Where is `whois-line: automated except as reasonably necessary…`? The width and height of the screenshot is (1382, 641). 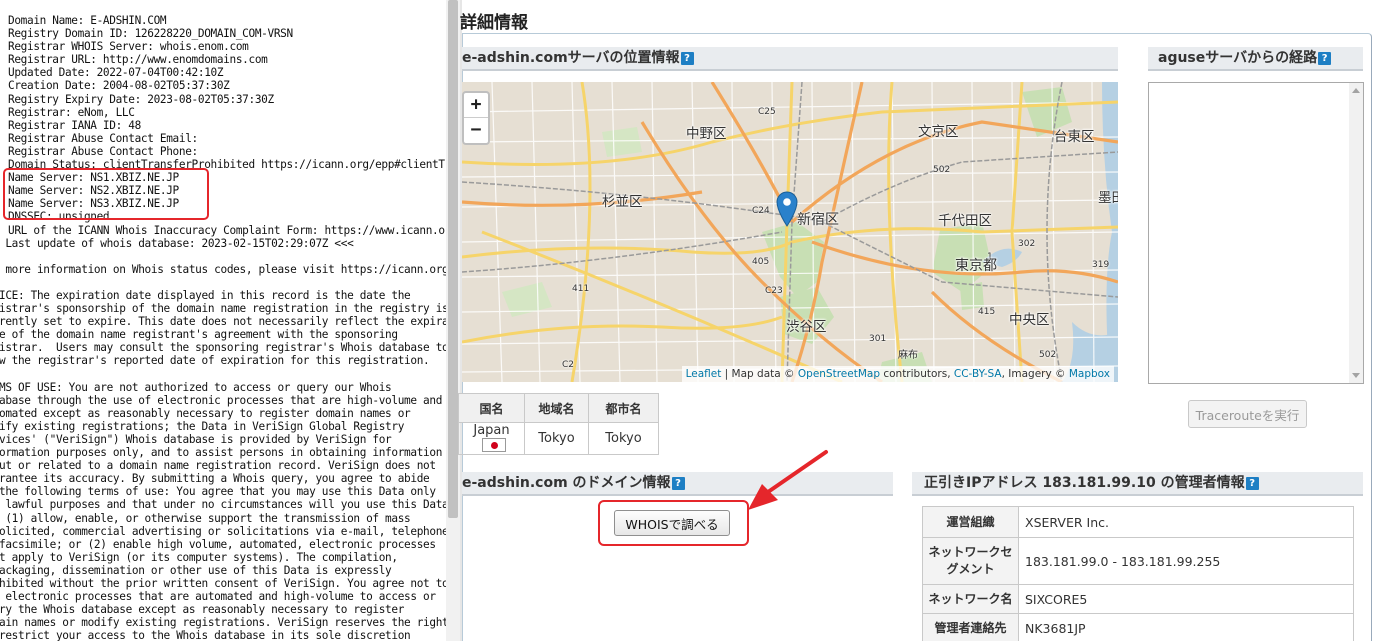
whois-line: automated except as reasonably necessary… is located at coordinates (205, 413).